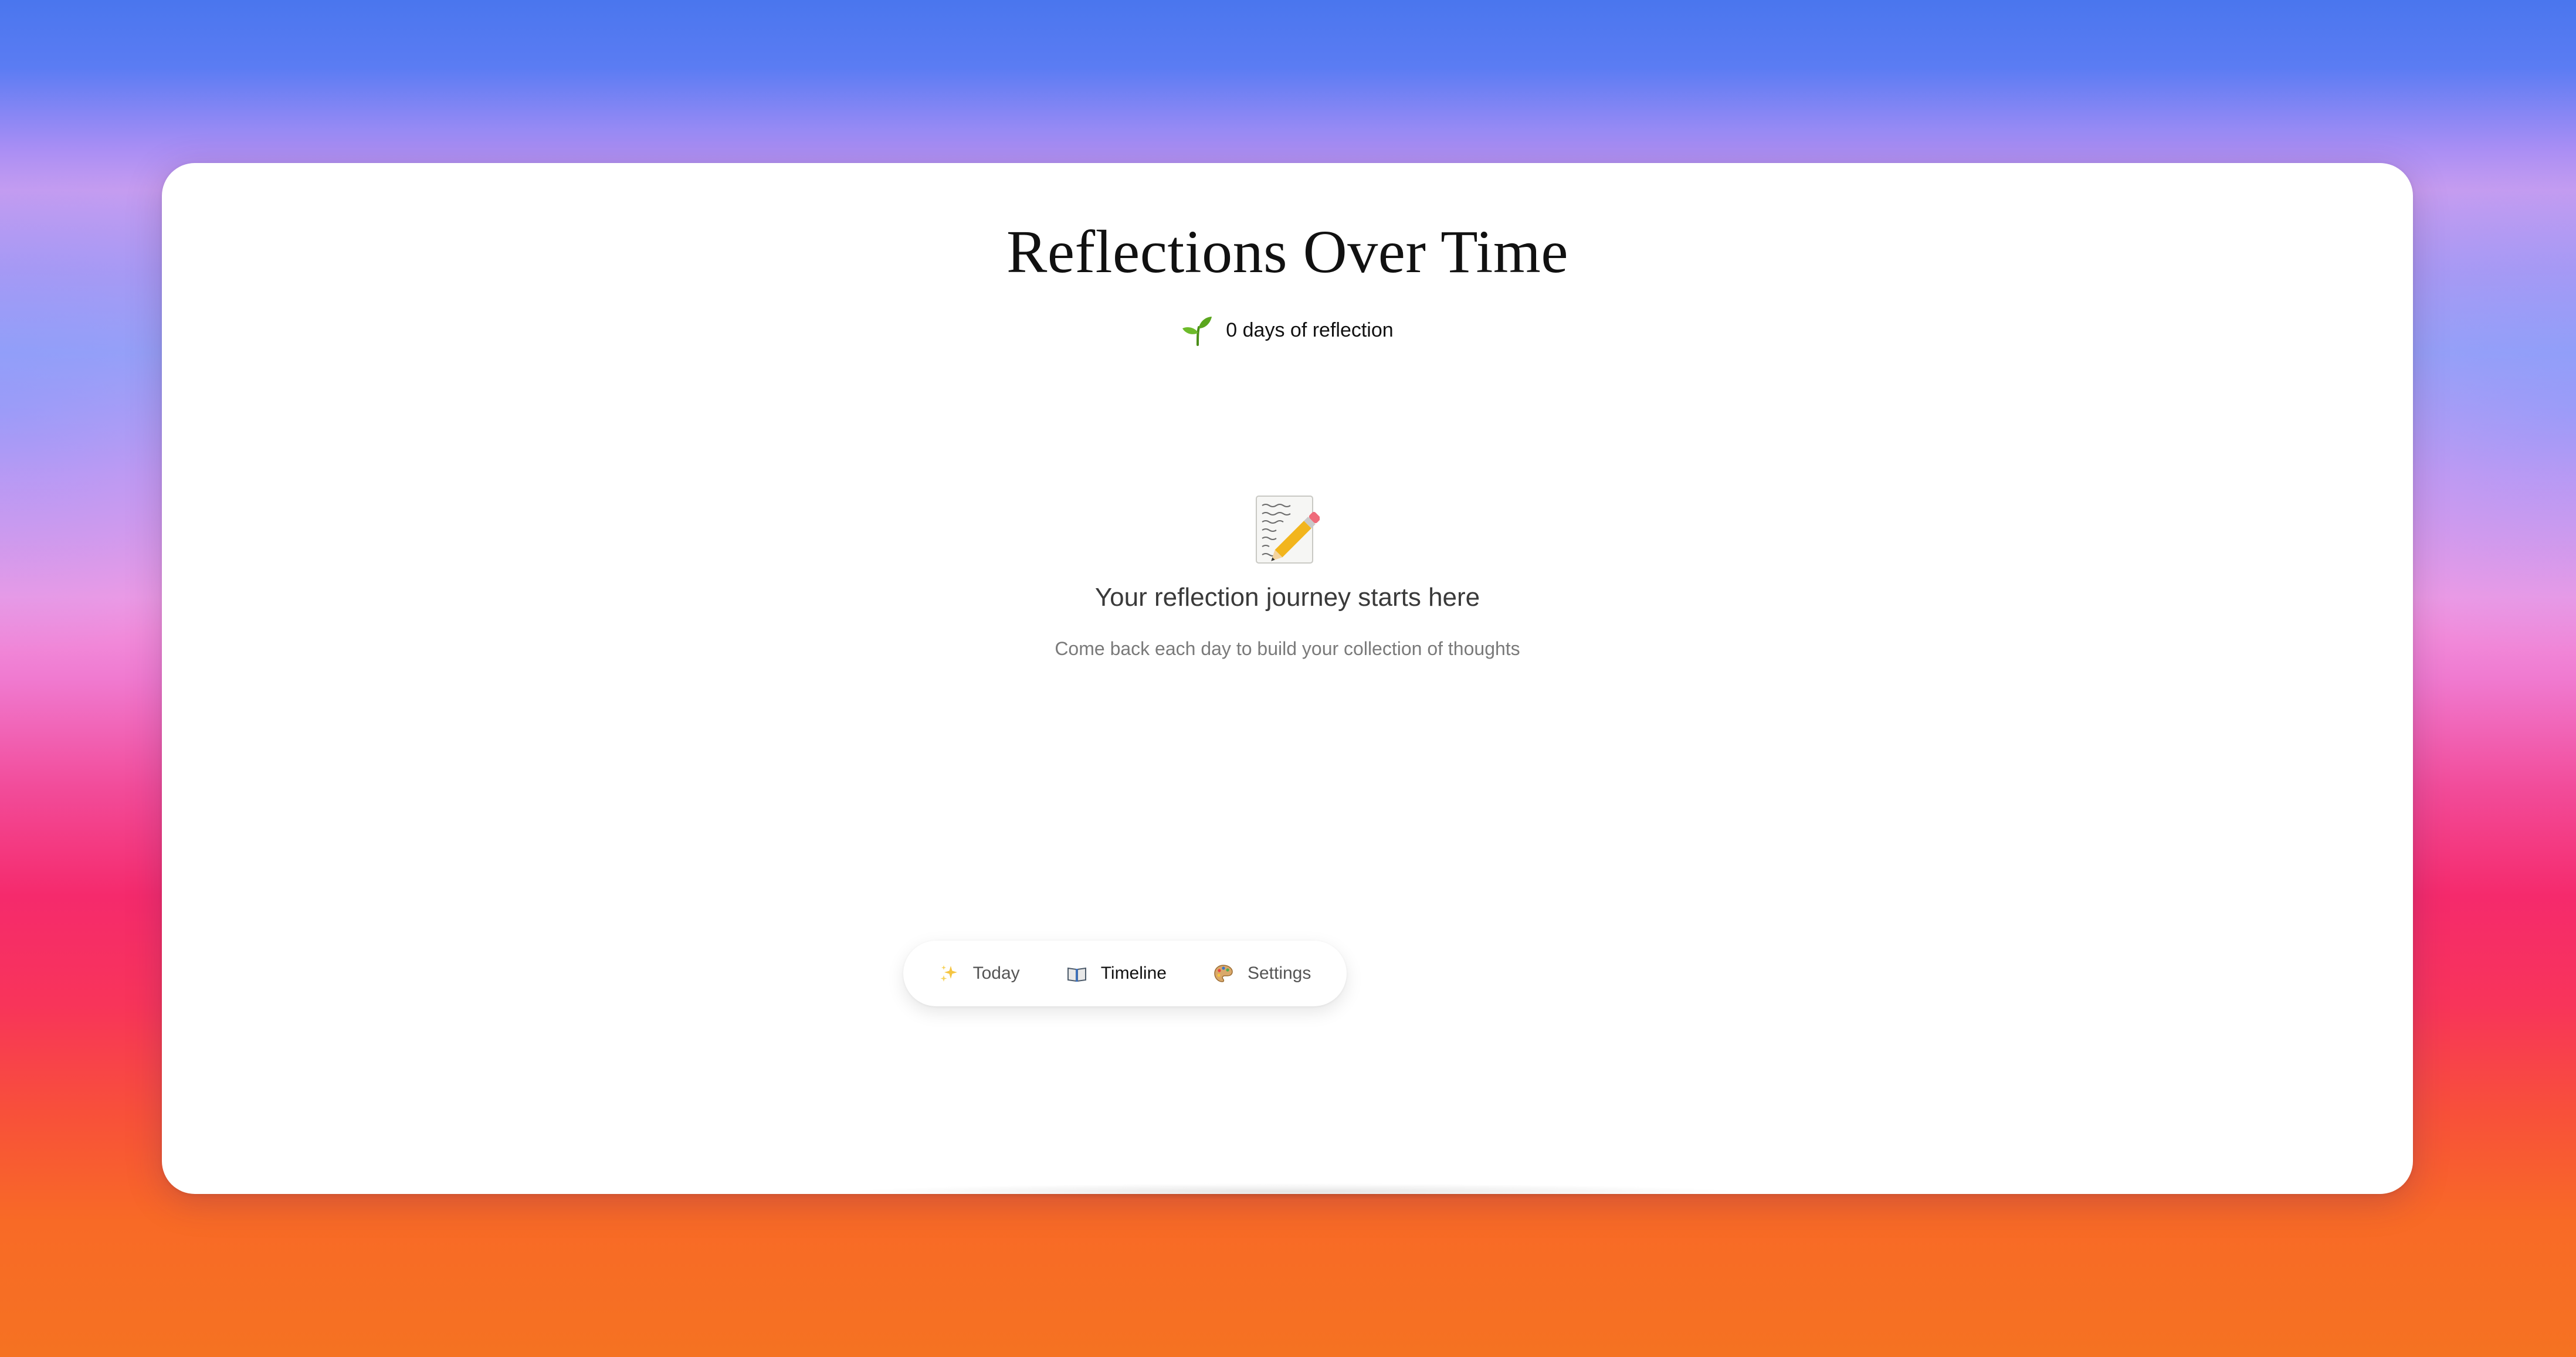 The height and width of the screenshot is (1357, 2576). I want to click on nav-label-today: Today, so click(996, 973).